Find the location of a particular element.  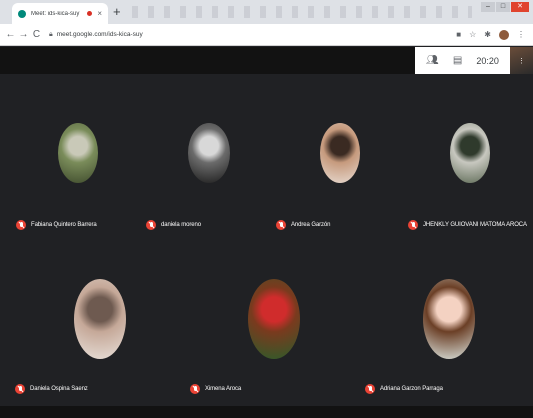

people-icon: 👥︎ is located at coordinates (432, 60).